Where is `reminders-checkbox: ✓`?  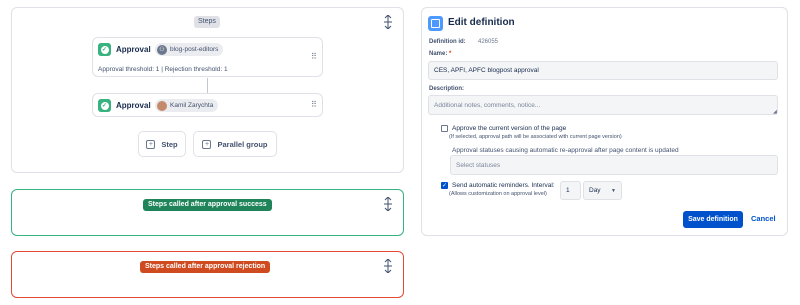
reminders-checkbox: ✓ is located at coordinates (444, 185).